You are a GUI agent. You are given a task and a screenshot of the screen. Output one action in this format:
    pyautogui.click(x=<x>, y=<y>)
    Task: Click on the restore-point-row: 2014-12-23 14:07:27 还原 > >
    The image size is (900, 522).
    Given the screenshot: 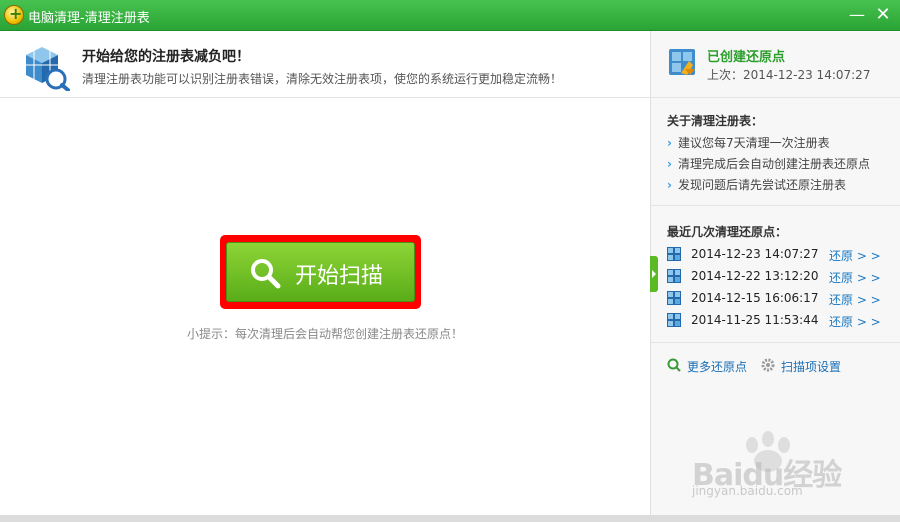 What is the action you would take?
    pyautogui.click(x=777, y=255)
    